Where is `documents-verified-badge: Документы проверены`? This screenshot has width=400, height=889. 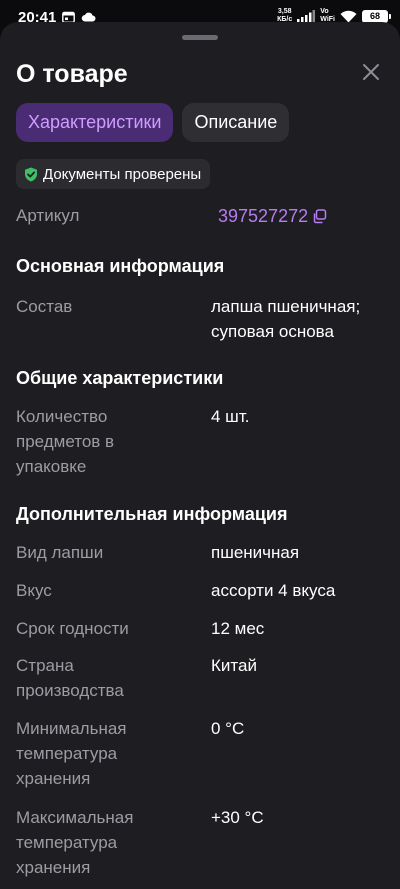
documents-verified-badge: Документы проверены is located at coordinates (113, 174).